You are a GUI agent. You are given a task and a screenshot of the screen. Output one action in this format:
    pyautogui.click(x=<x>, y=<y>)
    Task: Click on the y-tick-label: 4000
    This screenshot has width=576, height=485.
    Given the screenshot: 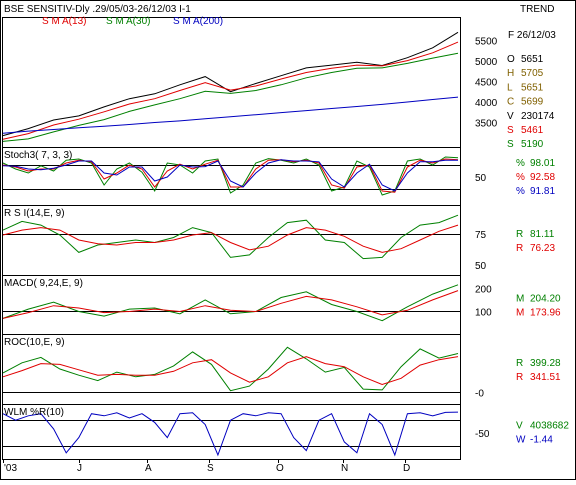 What is the action you would take?
    pyautogui.click(x=486, y=103)
    